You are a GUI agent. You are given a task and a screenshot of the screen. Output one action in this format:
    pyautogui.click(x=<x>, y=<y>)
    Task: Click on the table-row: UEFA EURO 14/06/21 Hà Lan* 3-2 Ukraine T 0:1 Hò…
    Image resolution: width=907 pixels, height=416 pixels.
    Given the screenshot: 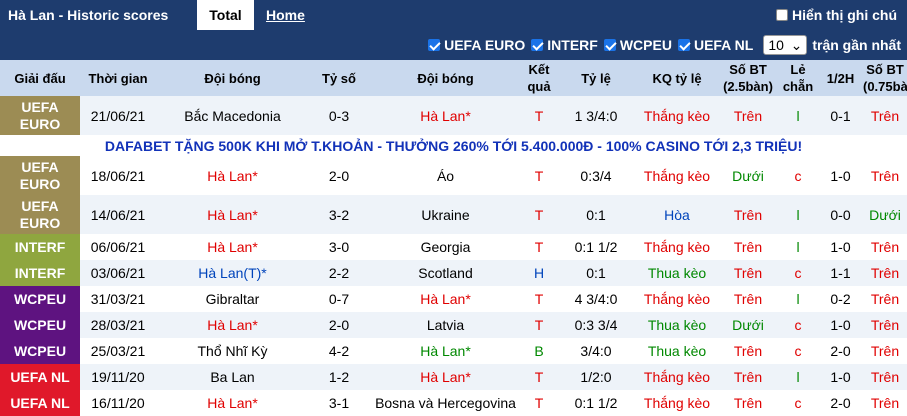 What is the action you would take?
    pyautogui.click(x=453, y=214)
    